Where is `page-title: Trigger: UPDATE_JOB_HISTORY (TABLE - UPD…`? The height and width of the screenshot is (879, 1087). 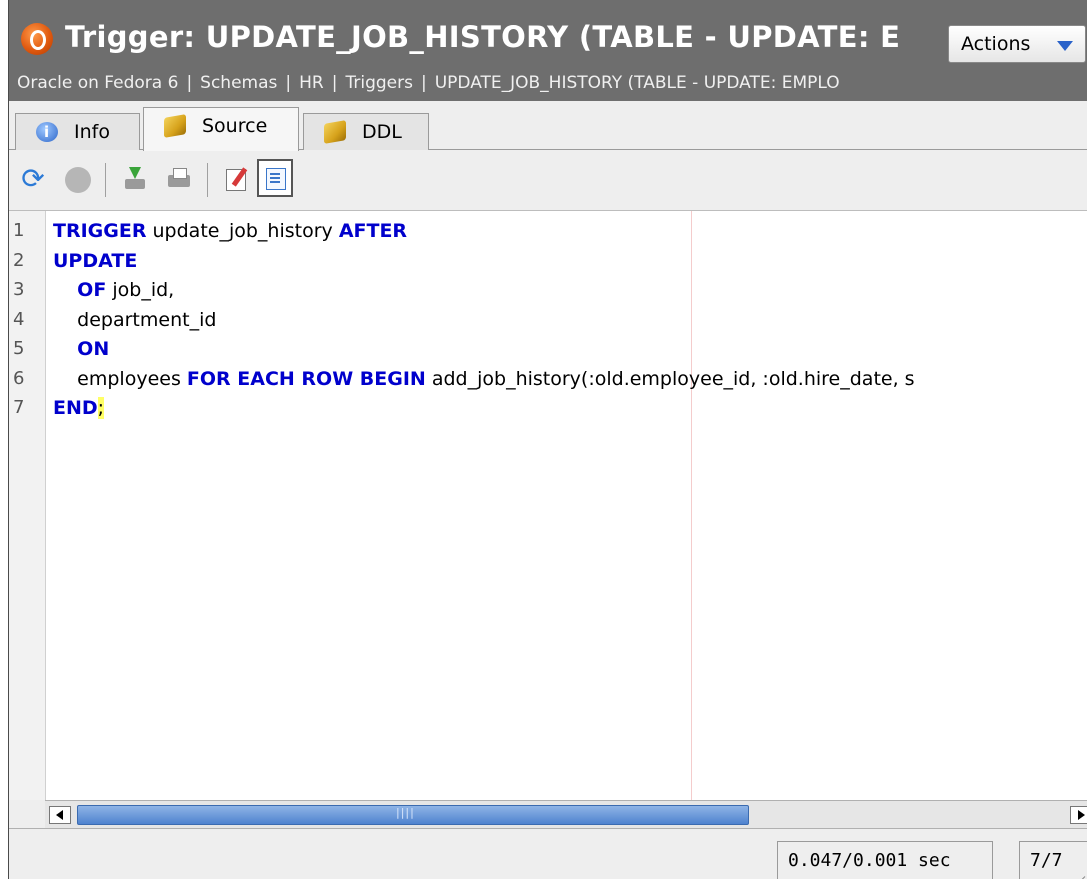
page-title: Trigger: UPDATE_JOB_HISTORY (TABLE - UPD… is located at coordinates (483, 37).